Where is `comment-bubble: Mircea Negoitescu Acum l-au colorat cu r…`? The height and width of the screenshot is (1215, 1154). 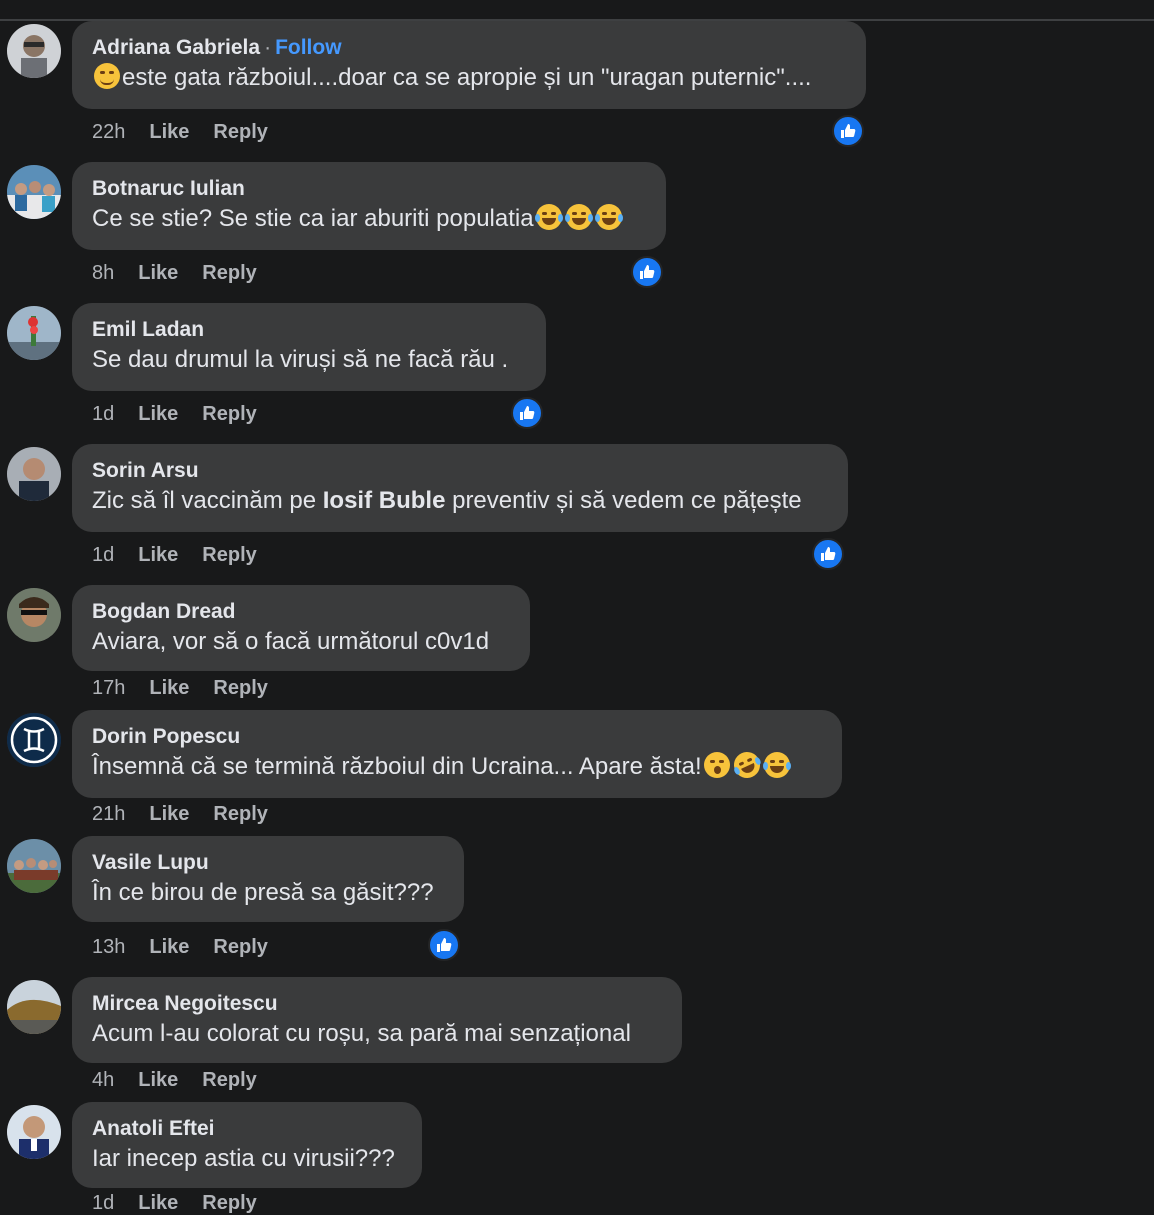
comment-bubble: Mircea Negoitescu Acum l-au colorat cu r… is located at coordinates (377, 1020).